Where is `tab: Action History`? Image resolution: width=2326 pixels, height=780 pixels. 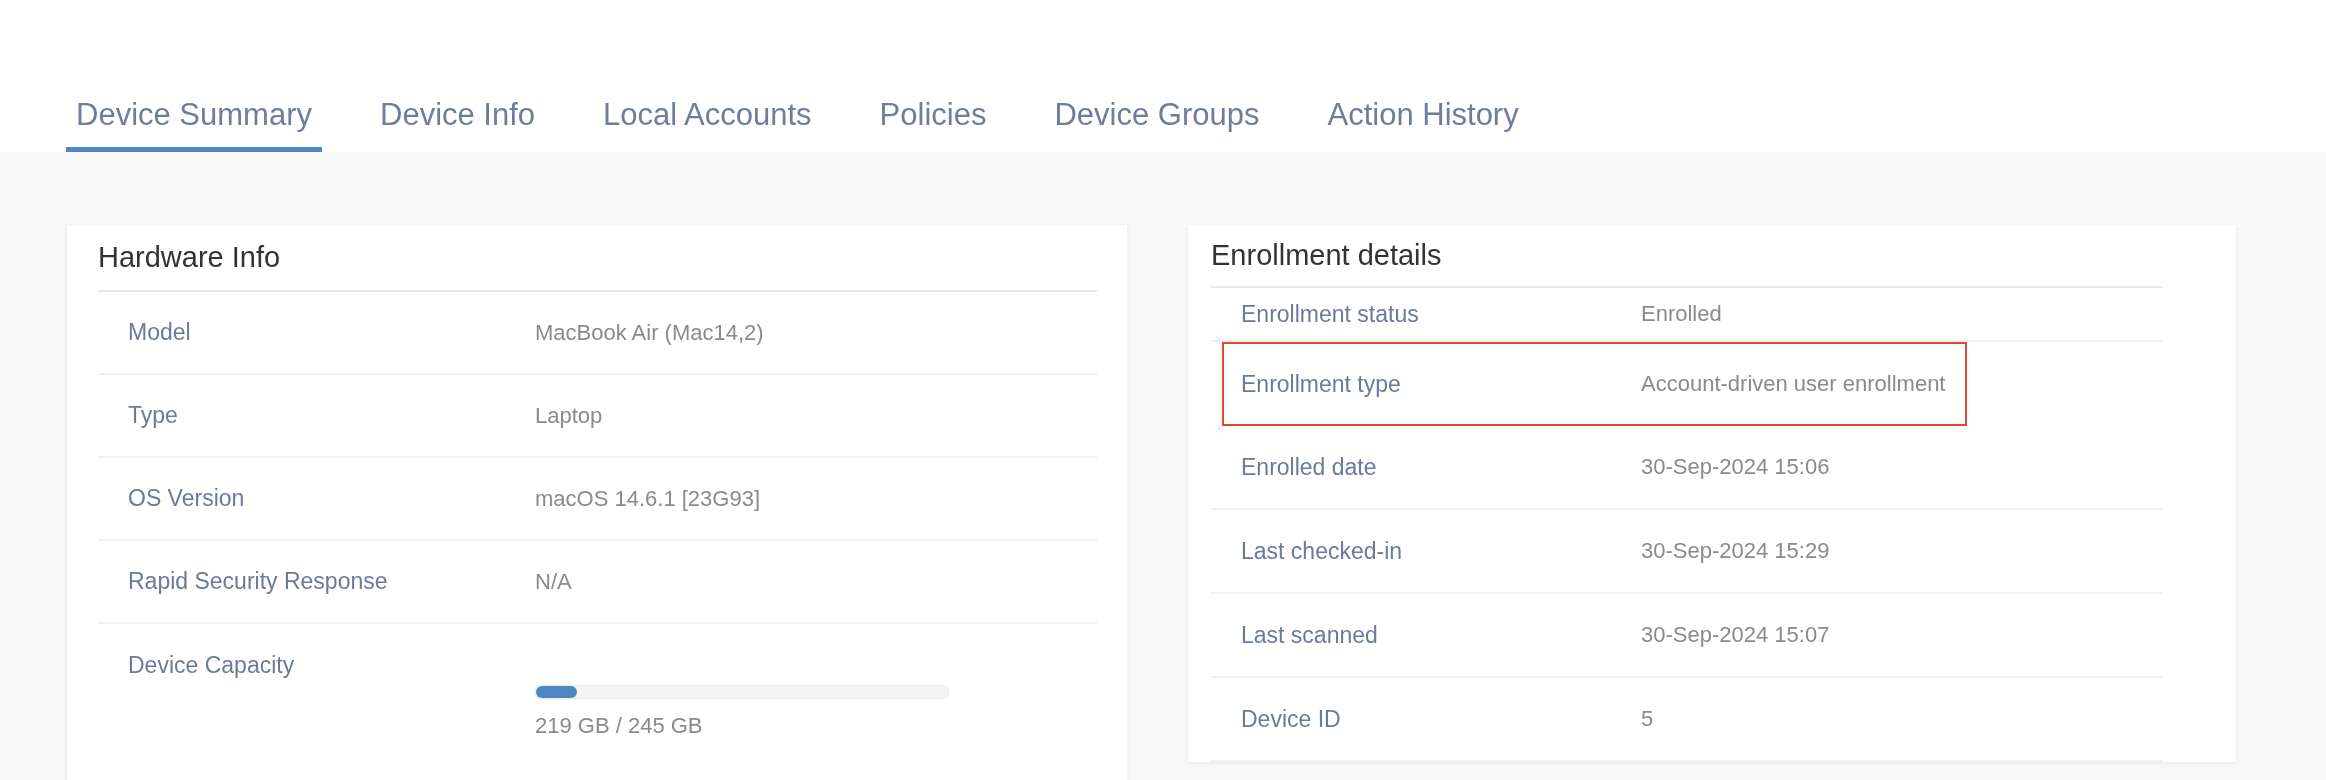
tab: Action History is located at coordinates (1423, 124).